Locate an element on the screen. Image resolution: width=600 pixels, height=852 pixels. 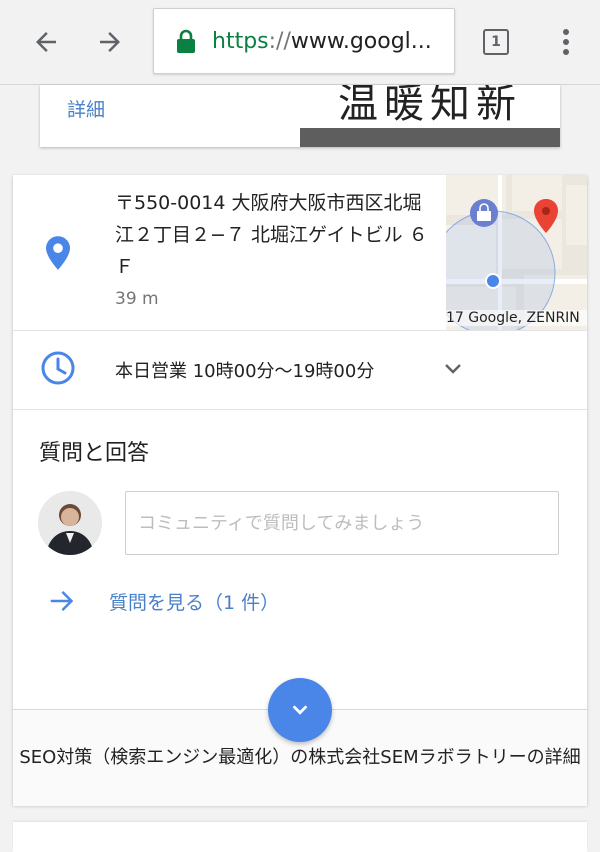
map-graphic is located at coordinates (516, 252).